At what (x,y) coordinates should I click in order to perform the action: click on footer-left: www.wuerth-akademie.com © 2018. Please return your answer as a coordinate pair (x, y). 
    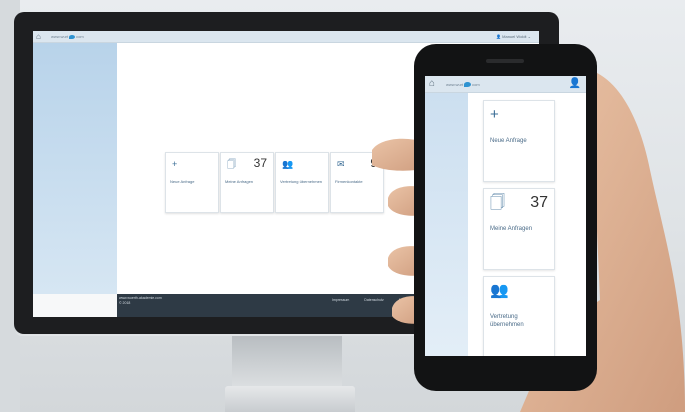
    Looking at the image, I should click on (140, 301).